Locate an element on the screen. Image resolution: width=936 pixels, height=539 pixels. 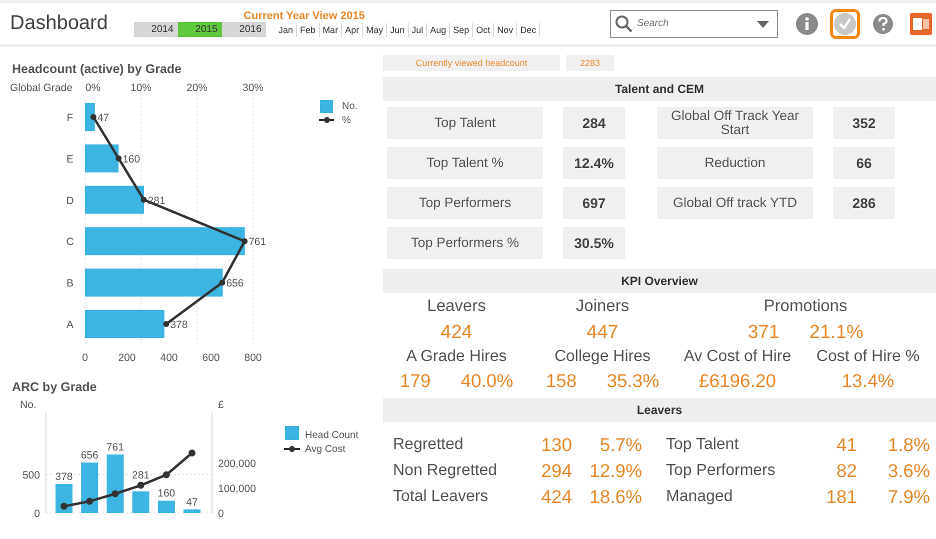
data-label: 378 is located at coordinates (179, 325).